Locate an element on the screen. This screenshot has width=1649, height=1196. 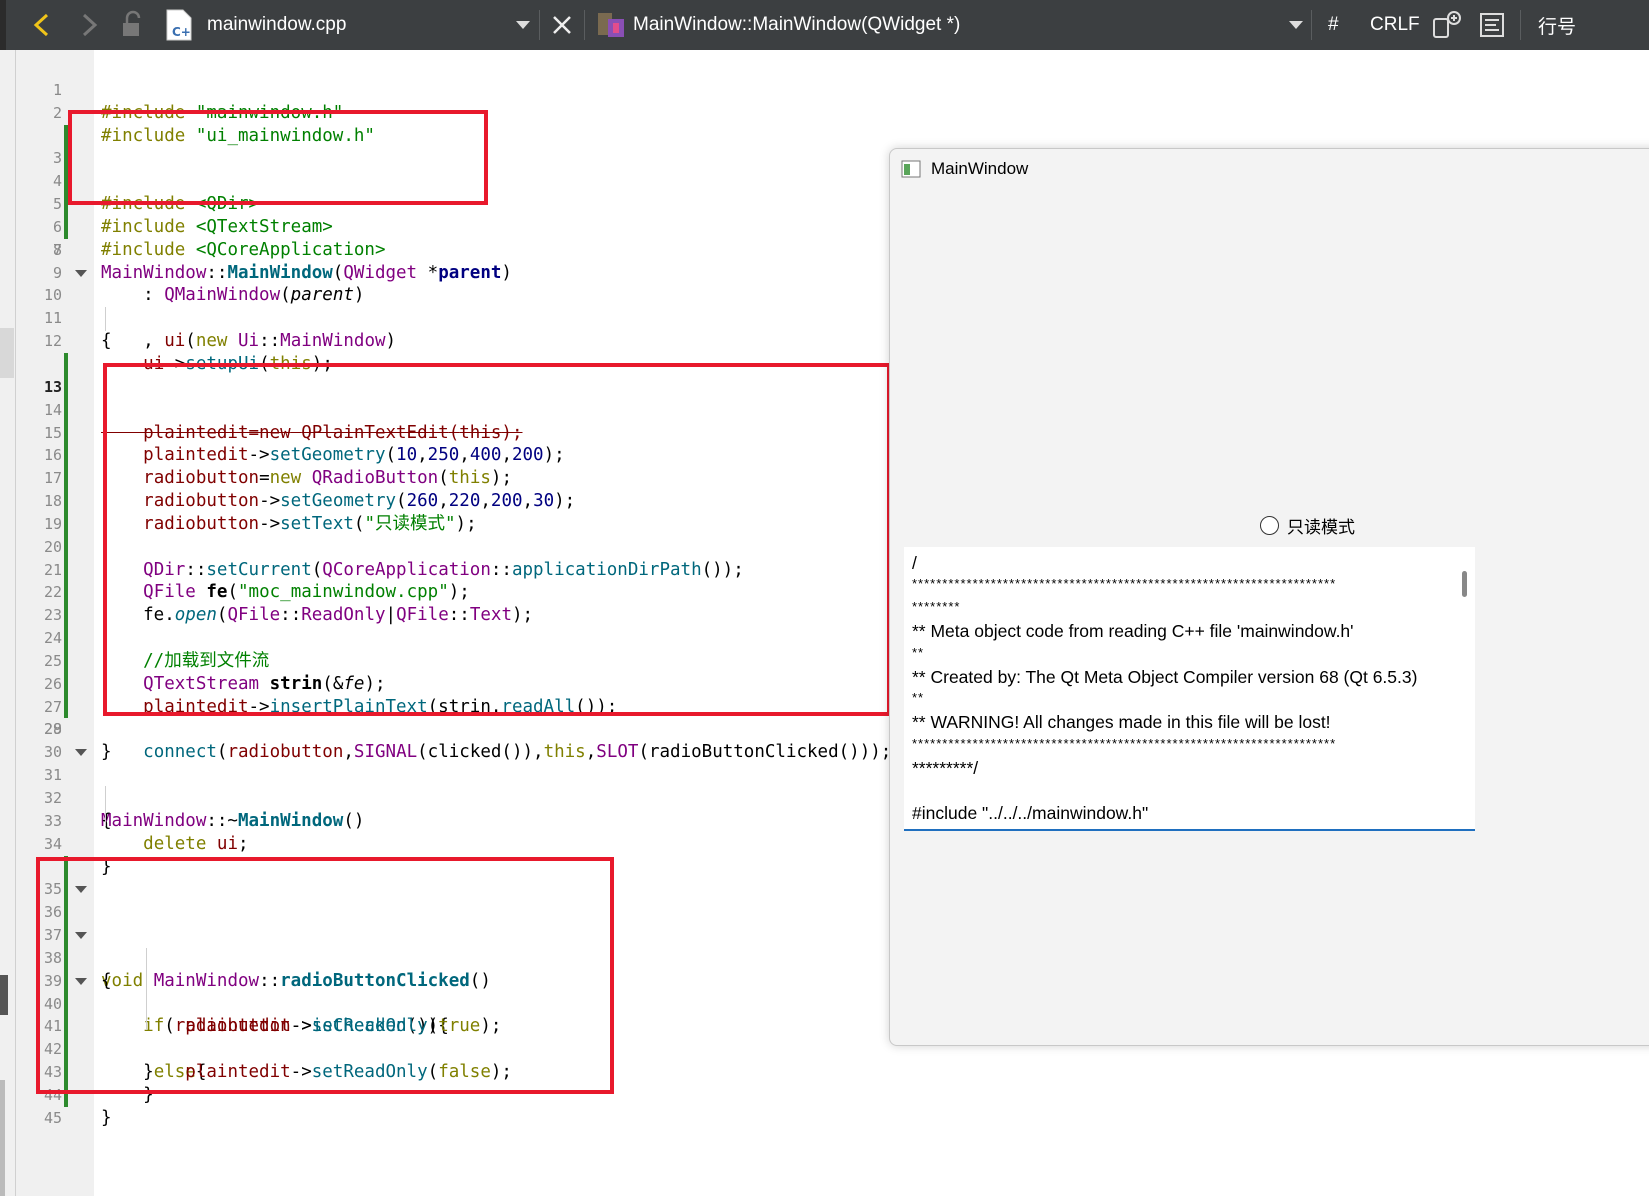
readonly-radio-button: 只读模式 is located at coordinates (1307, 525).